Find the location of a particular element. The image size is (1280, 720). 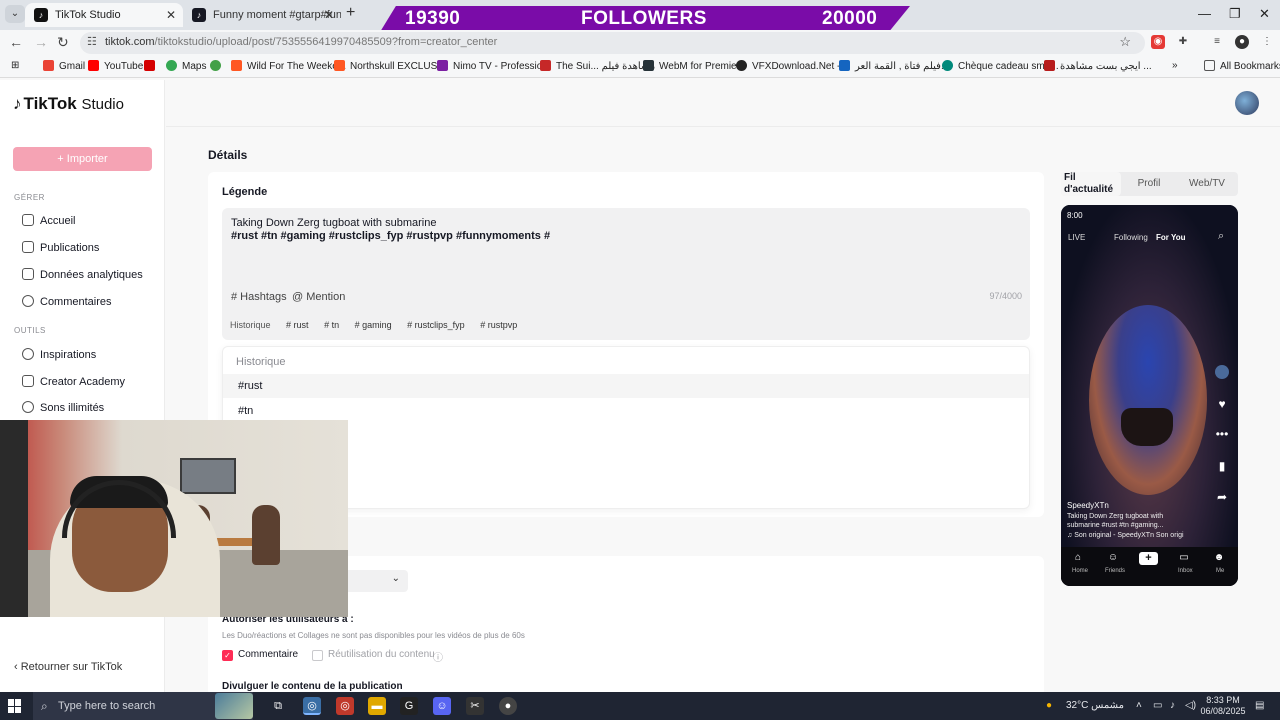

site-info-icon: ☷ is located at coordinates (92, 41).